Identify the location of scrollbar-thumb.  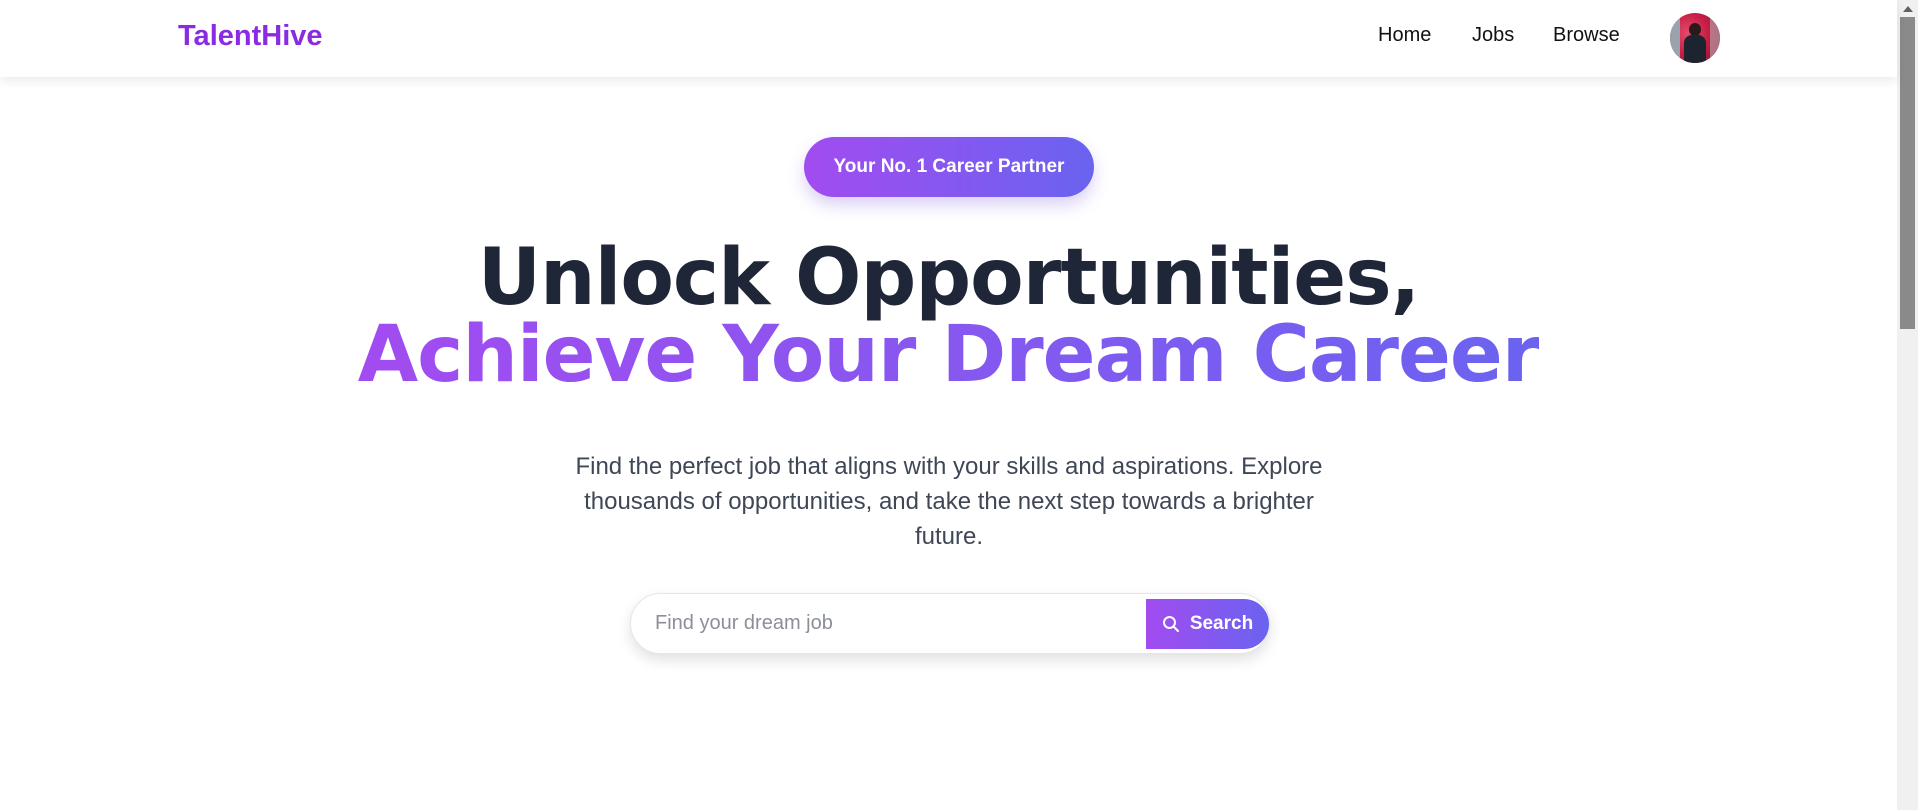
(1907, 173).